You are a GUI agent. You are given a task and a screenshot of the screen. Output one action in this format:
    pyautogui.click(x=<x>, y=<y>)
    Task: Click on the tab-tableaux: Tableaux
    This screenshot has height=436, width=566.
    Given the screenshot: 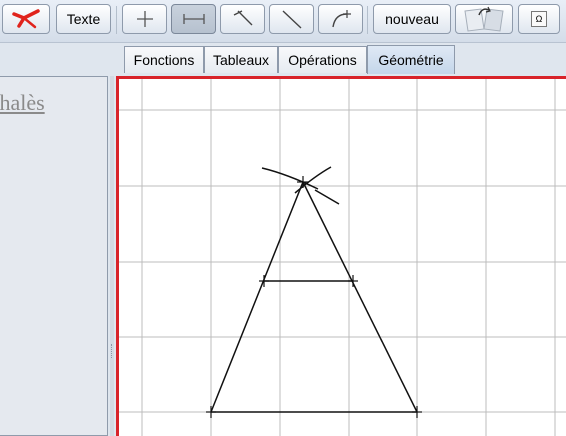 What is the action you would take?
    pyautogui.click(x=241, y=59)
    